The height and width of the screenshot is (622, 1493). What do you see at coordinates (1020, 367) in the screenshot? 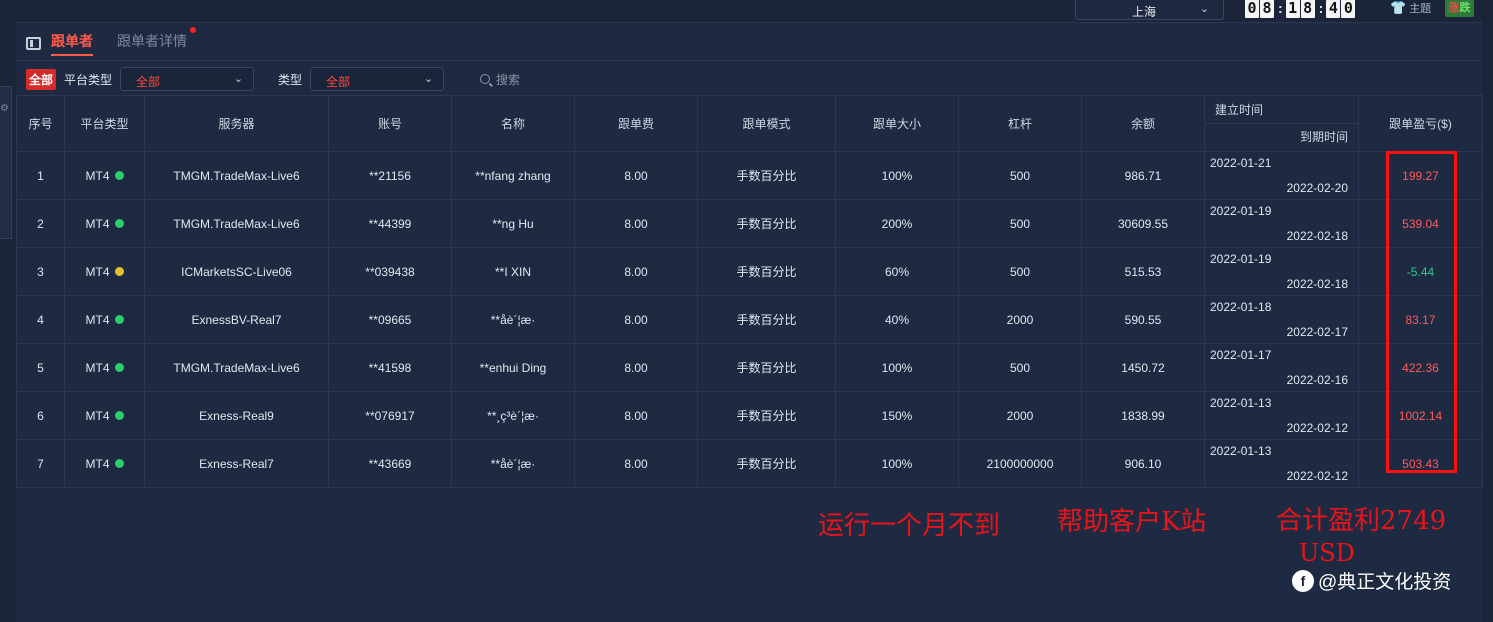
I see `cell-leverage: 500` at bounding box center [1020, 367].